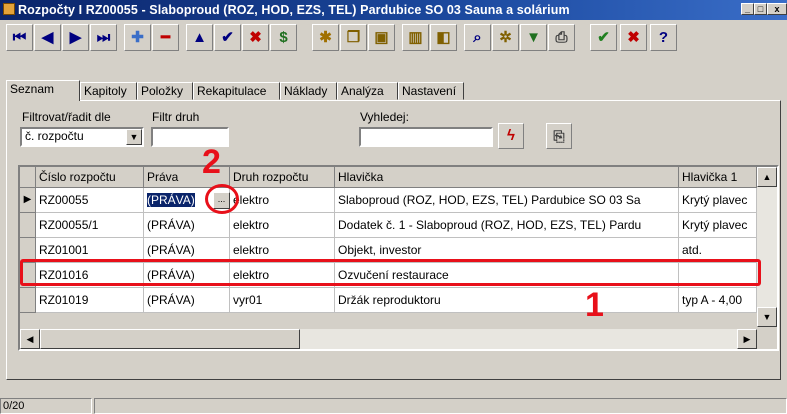 The height and width of the screenshot is (414, 787). I want to click on highlight-row-annotation, so click(390, 272).